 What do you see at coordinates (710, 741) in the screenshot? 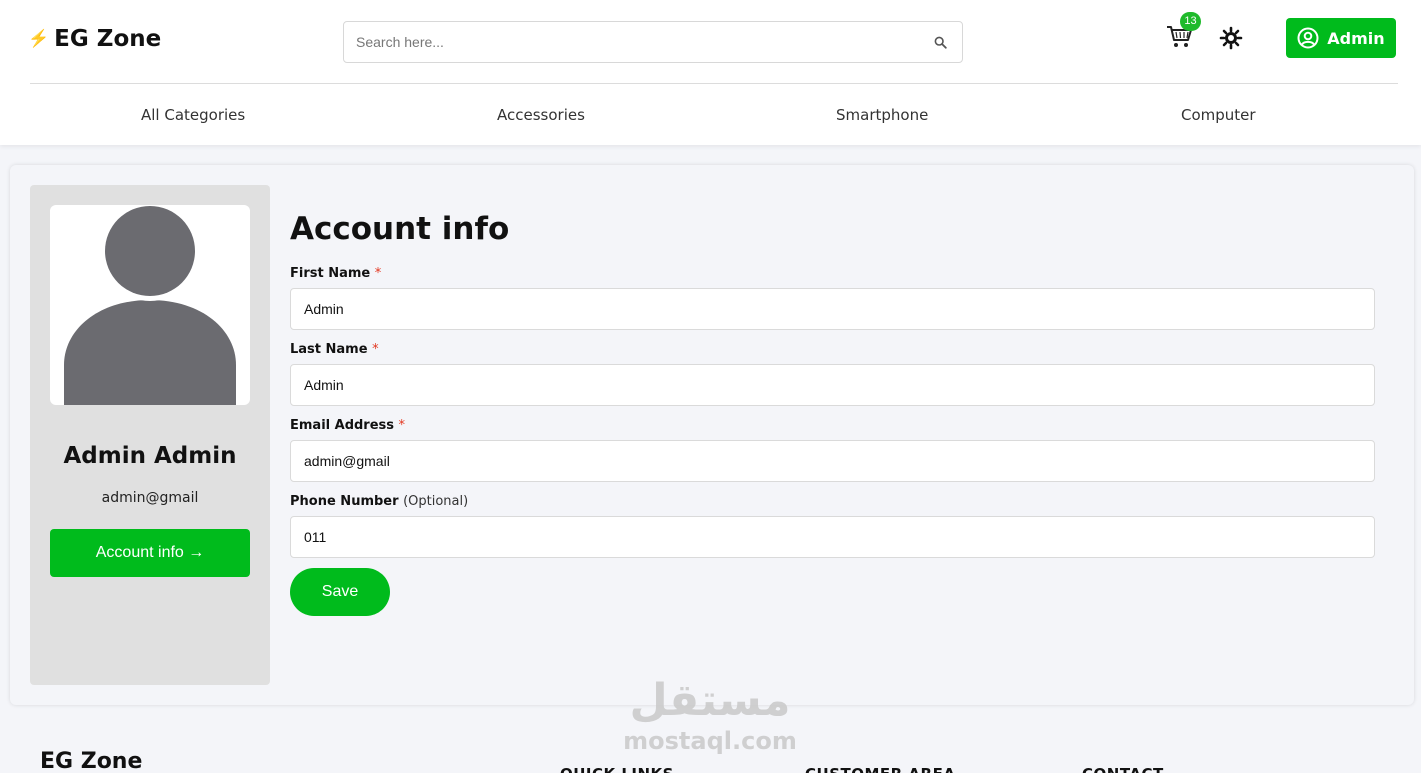
I see `watermark-latin: mostaql.com` at bounding box center [710, 741].